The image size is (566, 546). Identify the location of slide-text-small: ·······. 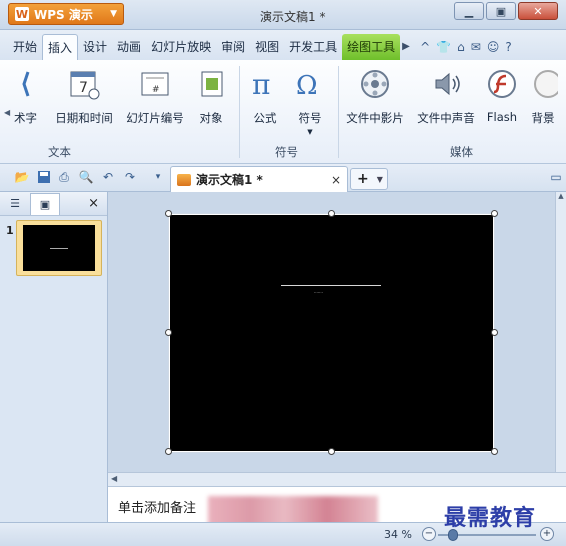
(318, 292).